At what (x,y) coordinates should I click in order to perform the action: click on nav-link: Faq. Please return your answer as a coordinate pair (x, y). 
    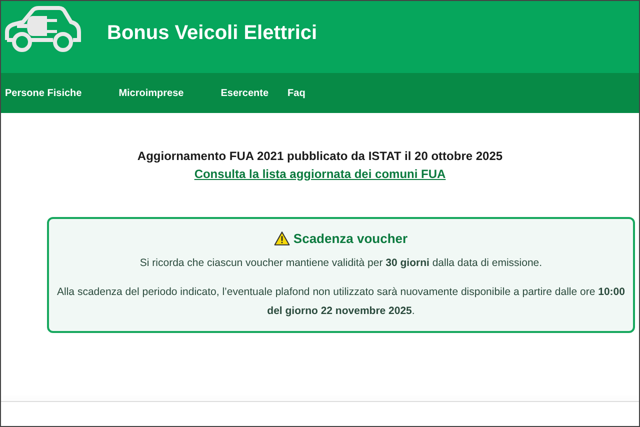
    Looking at the image, I should click on (297, 93).